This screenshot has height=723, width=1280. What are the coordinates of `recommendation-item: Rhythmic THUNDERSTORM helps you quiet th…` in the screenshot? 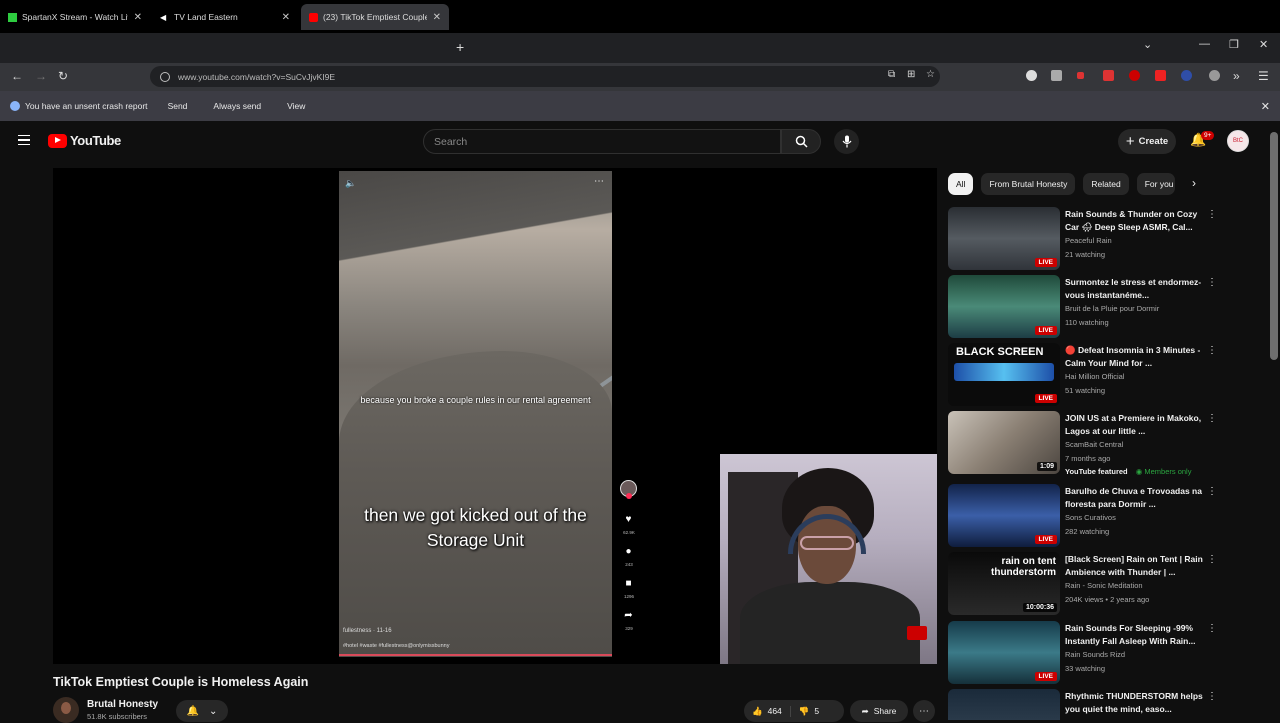 It's located at (1108, 704).